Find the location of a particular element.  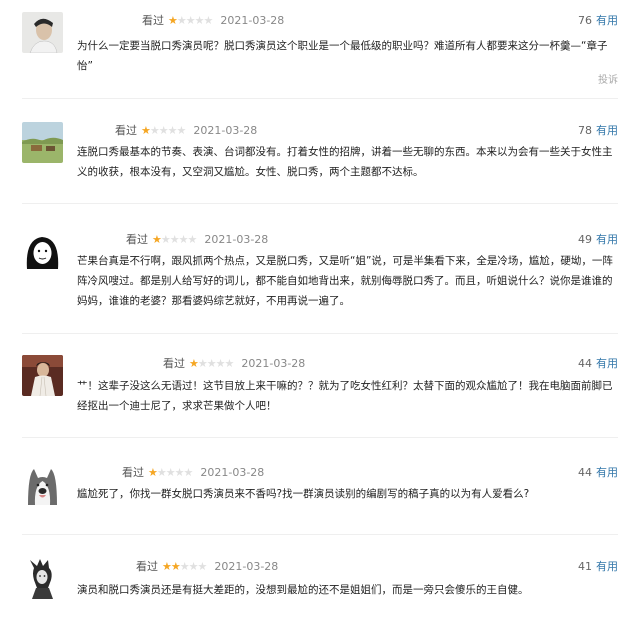

vote-area: 76 有用 is located at coordinates (598, 20).